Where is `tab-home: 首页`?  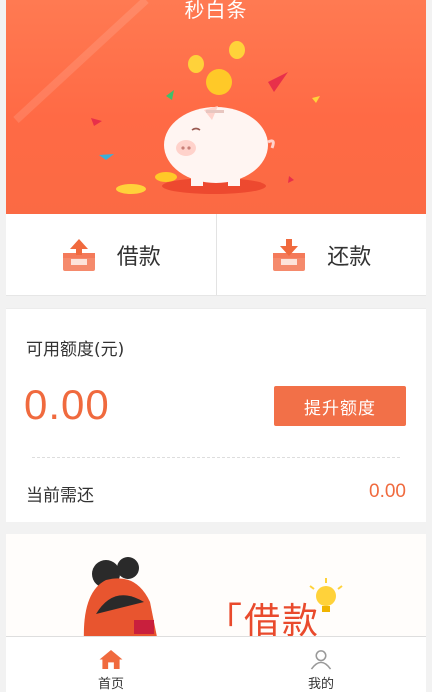
tab-home: 首页 is located at coordinates (111, 664).